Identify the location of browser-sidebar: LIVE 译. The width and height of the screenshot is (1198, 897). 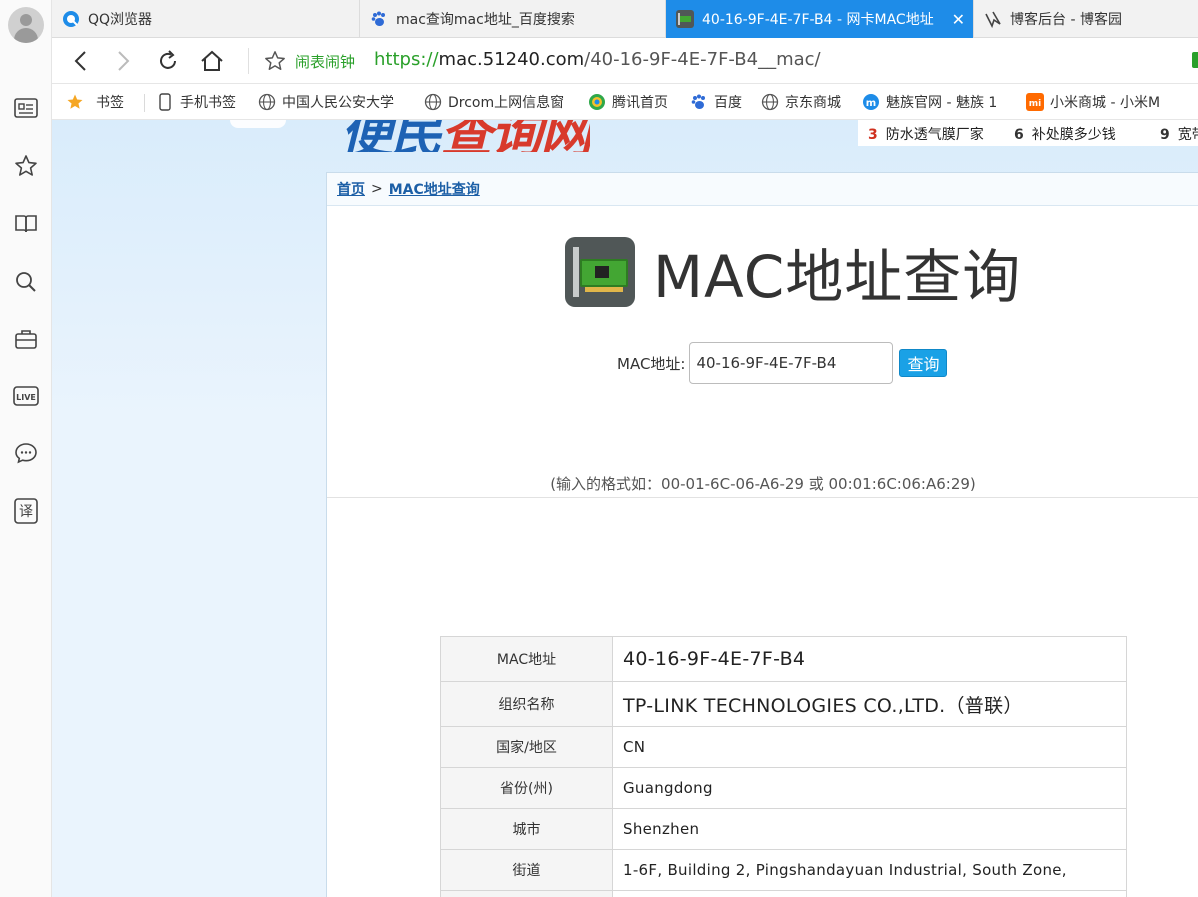
(26, 448).